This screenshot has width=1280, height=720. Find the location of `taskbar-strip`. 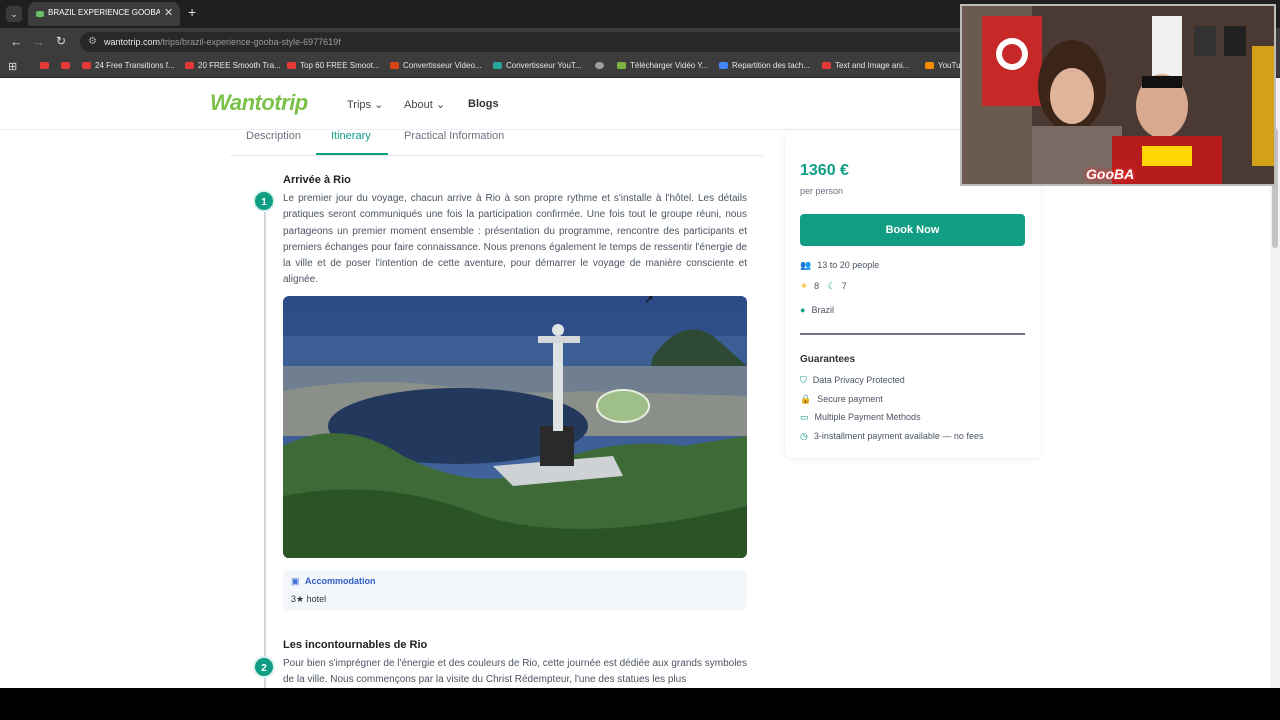

taskbar-strip is located at coordinates (640, 704).